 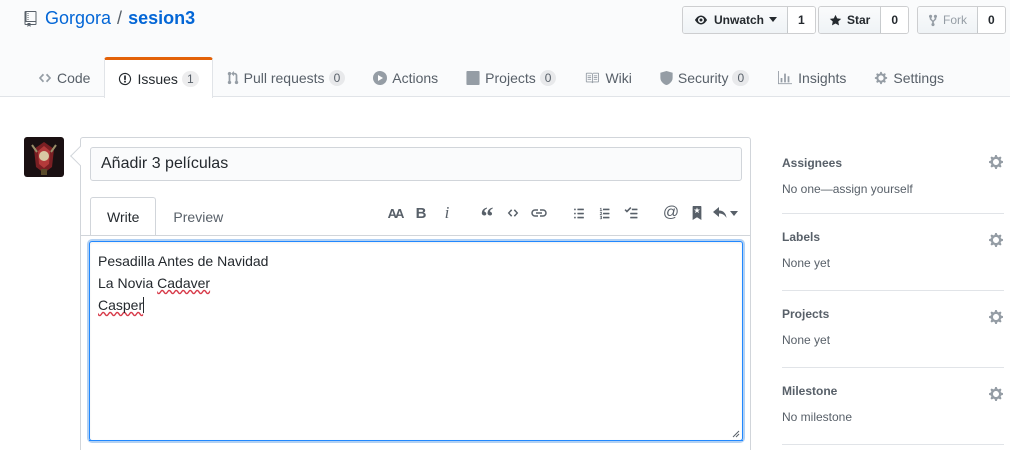 I want to click on star-button: Star, so click(x=850, y=20).